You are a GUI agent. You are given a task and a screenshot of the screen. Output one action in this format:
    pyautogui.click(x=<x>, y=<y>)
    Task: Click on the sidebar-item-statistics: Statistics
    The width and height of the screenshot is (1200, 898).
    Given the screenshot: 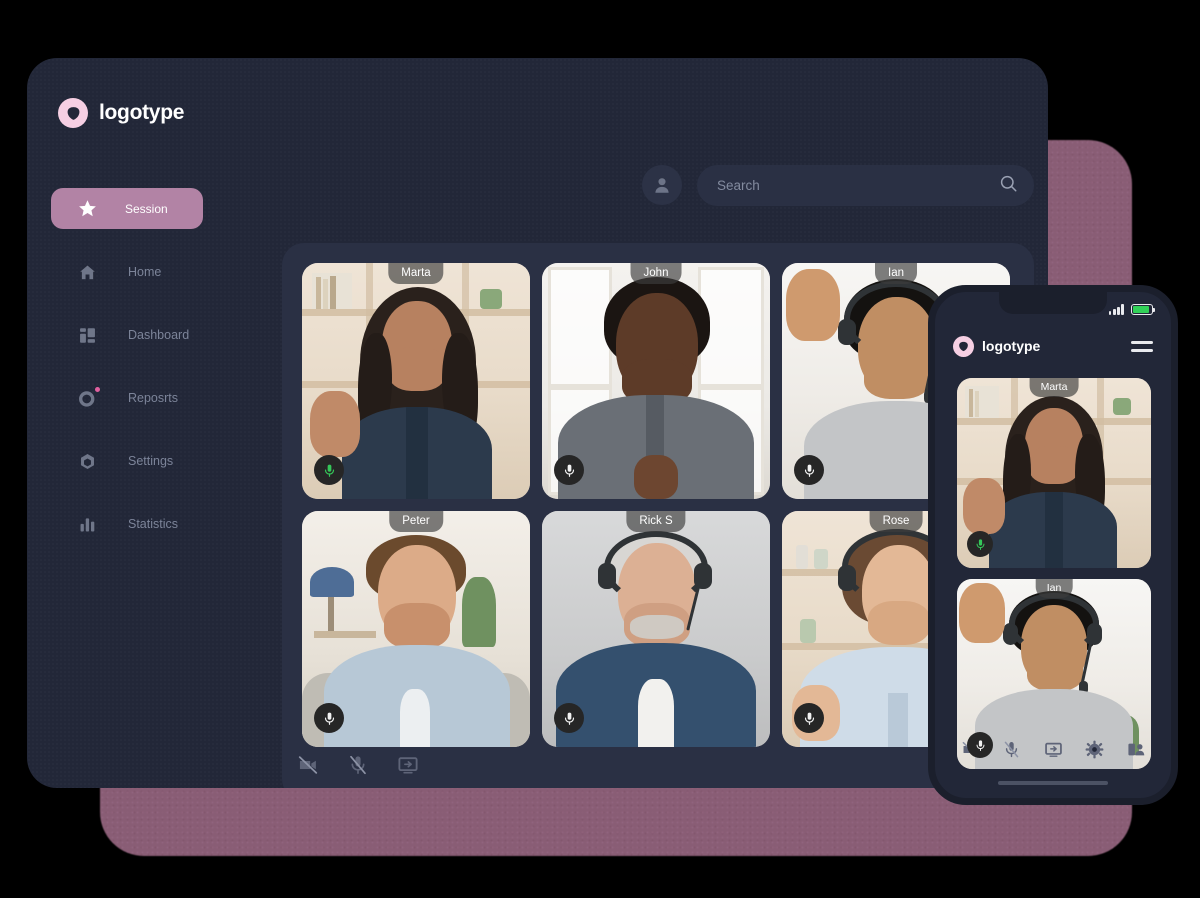 What is the action you would take?
    pyautogui.click(x=153, y=524)
    